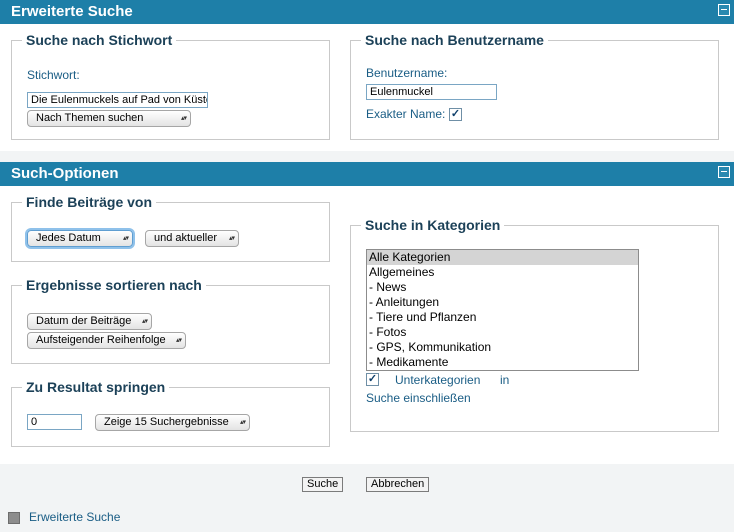 The image size is (734, 532). What do you see at coordinates (323, 484) in the screenshot?
I see `search-button: Suche` at bounding box center [323, 484].